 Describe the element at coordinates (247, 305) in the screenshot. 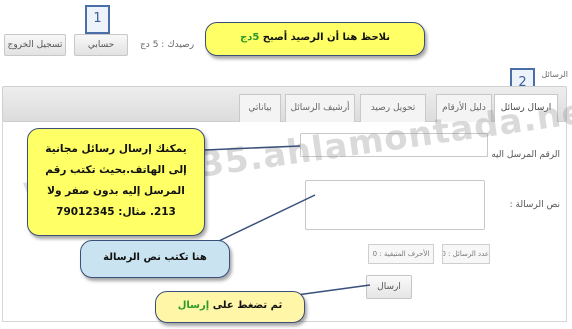

I see `send-annotation-prefix: ثم تضغط على` at that location.